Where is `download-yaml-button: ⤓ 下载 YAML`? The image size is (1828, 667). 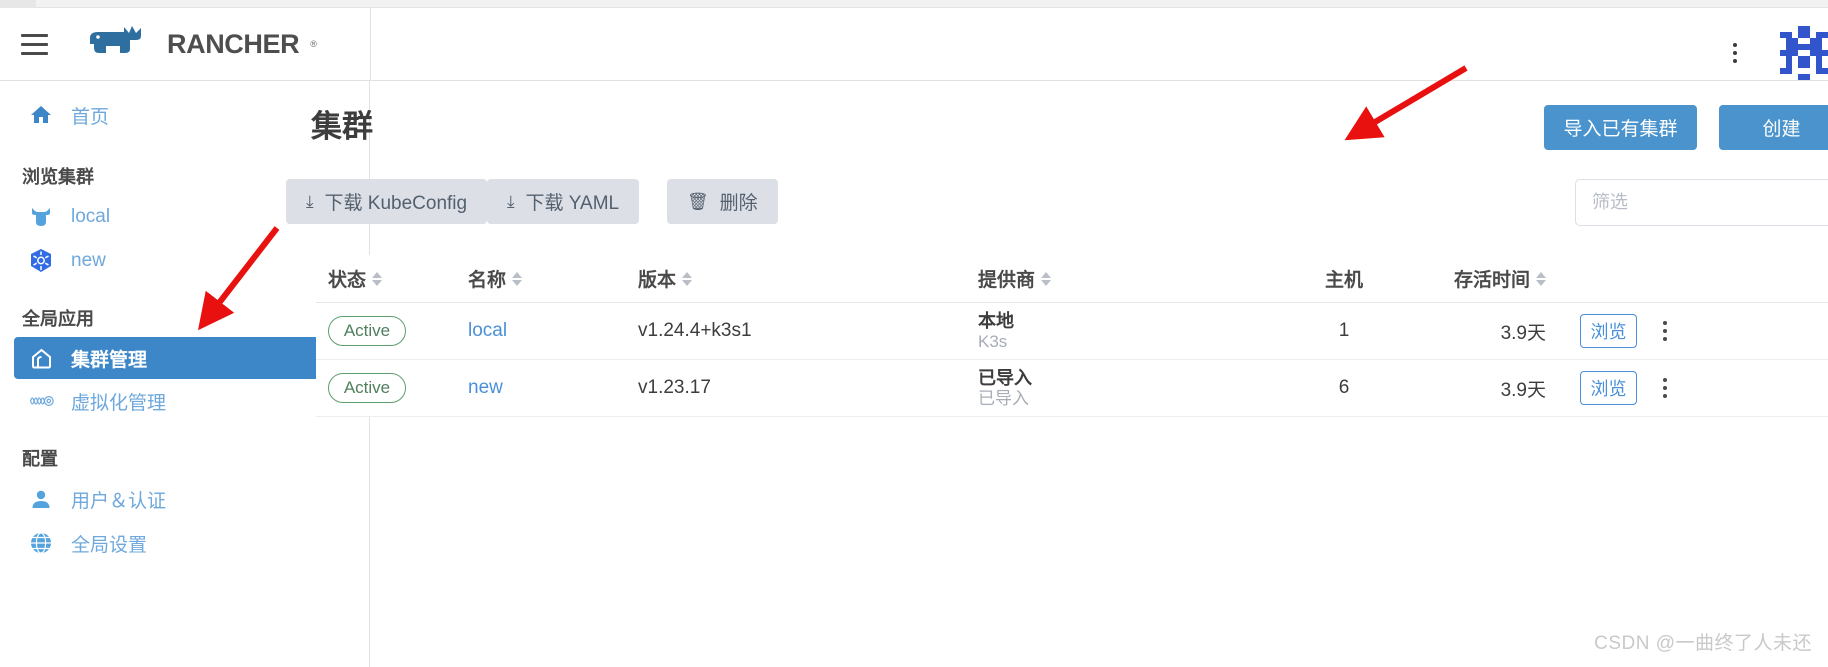
download-yaml-button: ⤓ 下载 YAML is located at coordinates (563, 201).